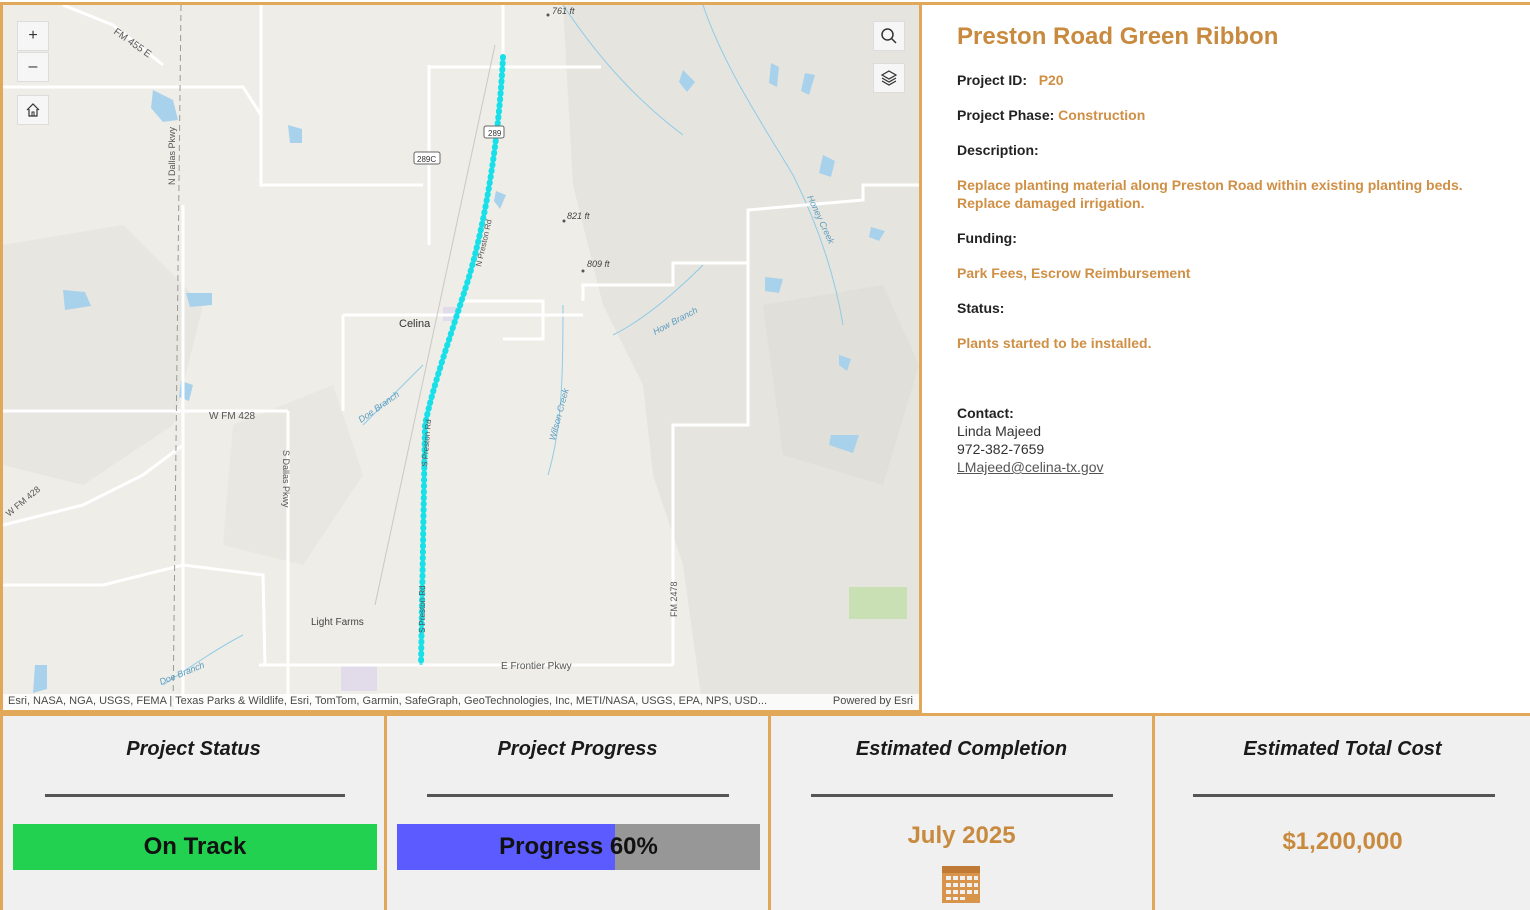  What do you see at coordinates (337, 622) in the screenshot?
I see `map-label-light-farms: Light Farms` at bounding box center [337, 622].